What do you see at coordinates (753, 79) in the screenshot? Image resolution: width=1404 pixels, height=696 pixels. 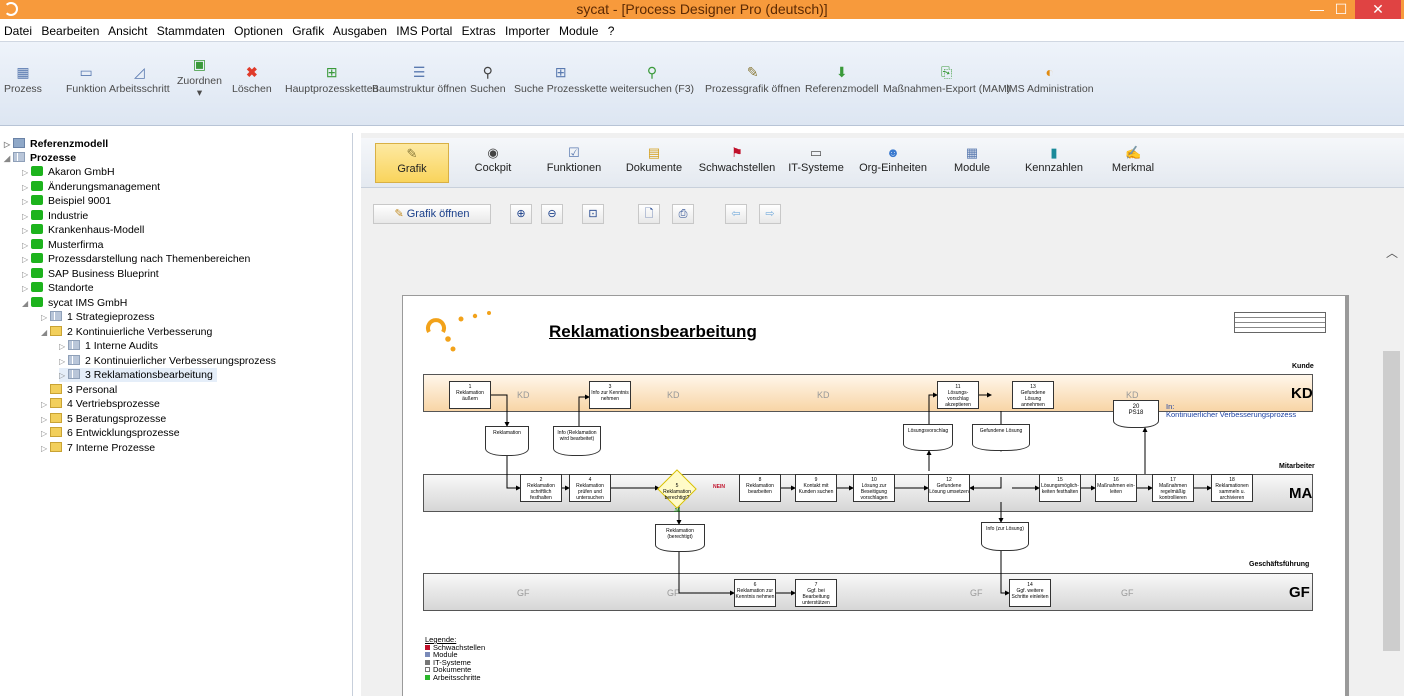 I see `toolbar-prozessgrafik-button: ✎ Prozessgrafik öffnen` at bounding box center [753, 79].